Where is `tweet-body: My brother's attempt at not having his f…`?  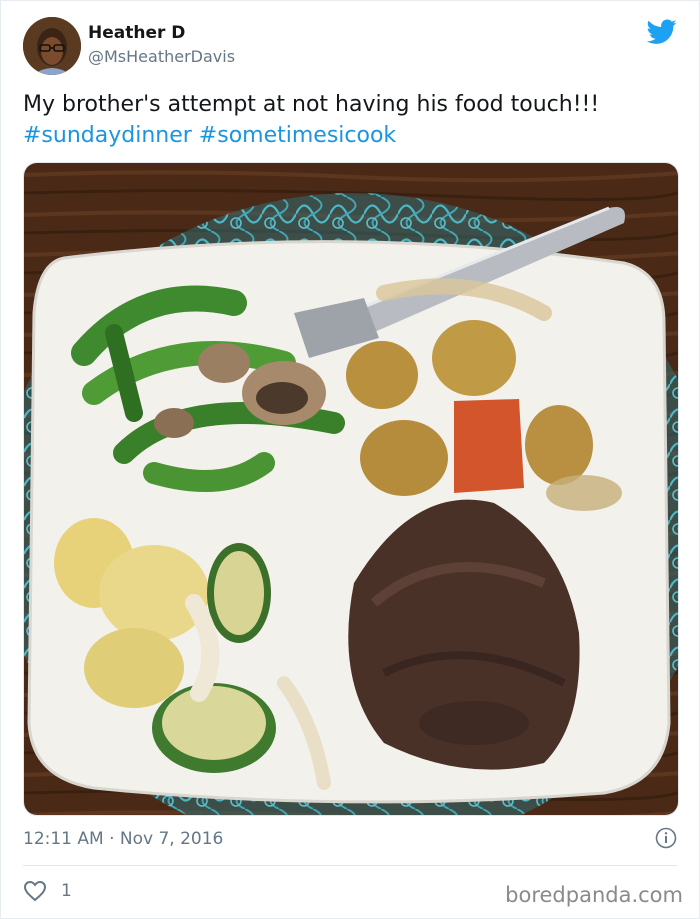 tweet-body: My brother's attempt at not having his f… is located at coordinates (311, 104).